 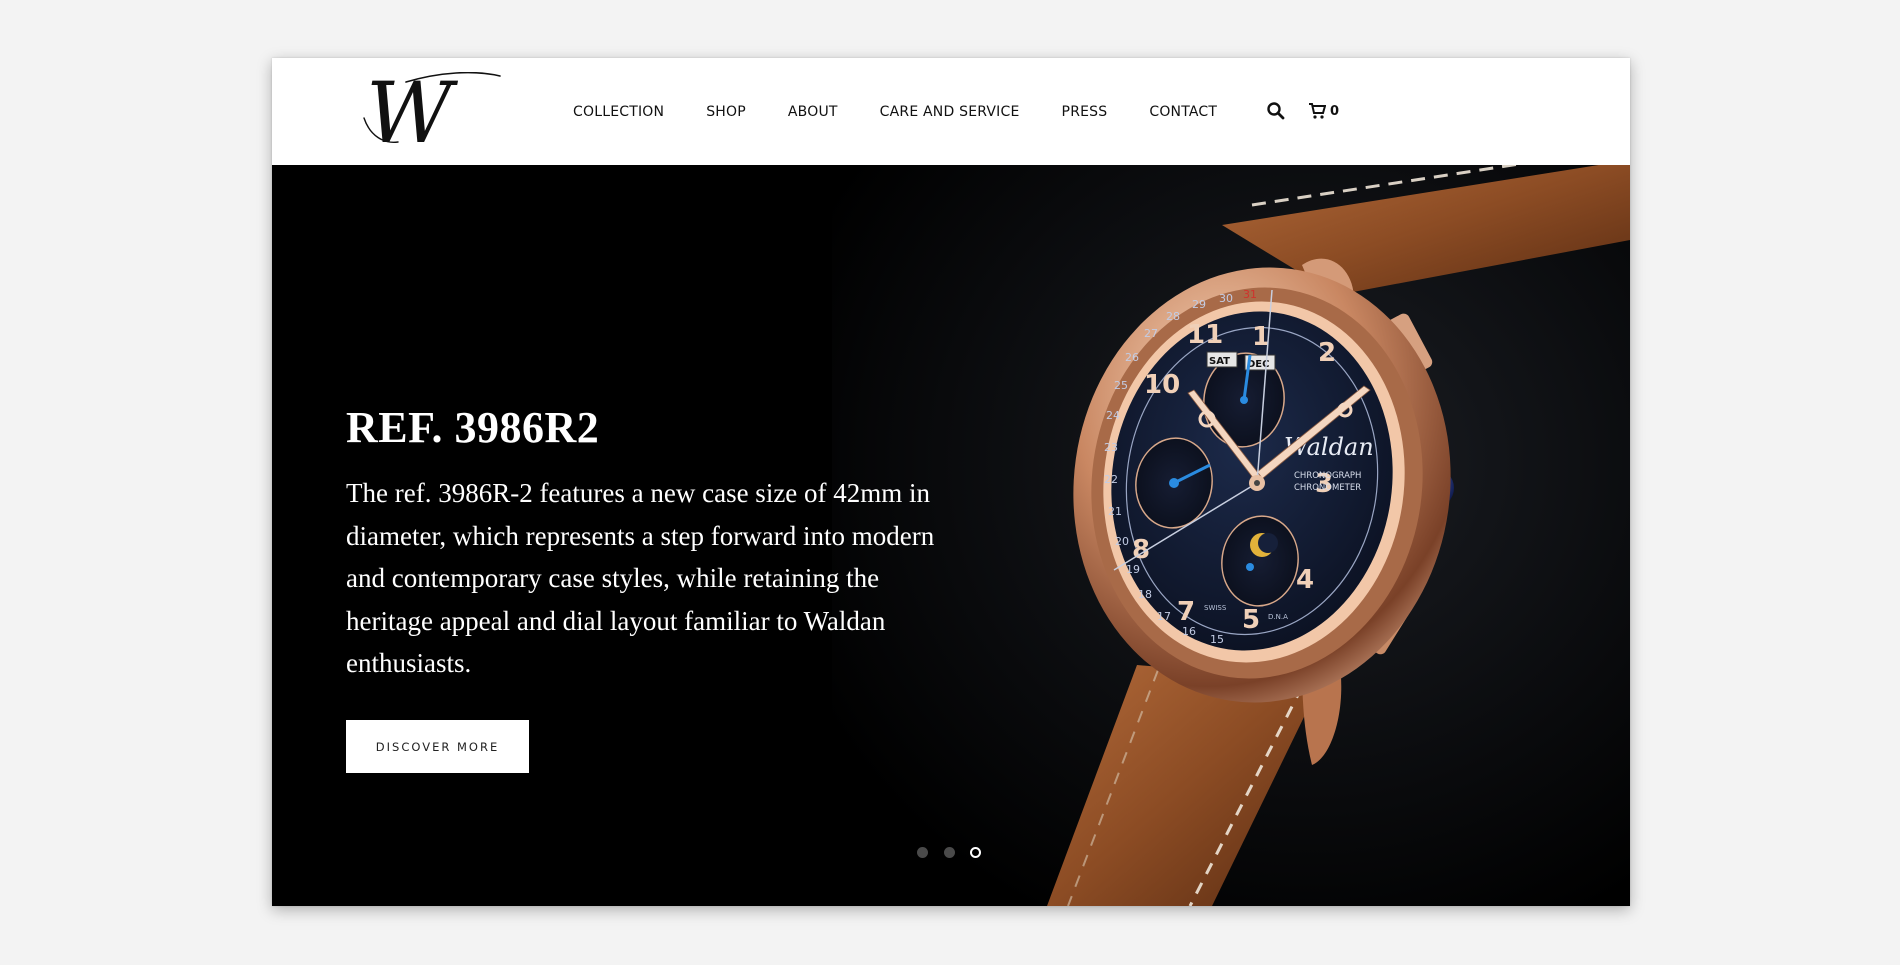 I want to click on svg-text: D.N.A, so click(x=1278, y=617).